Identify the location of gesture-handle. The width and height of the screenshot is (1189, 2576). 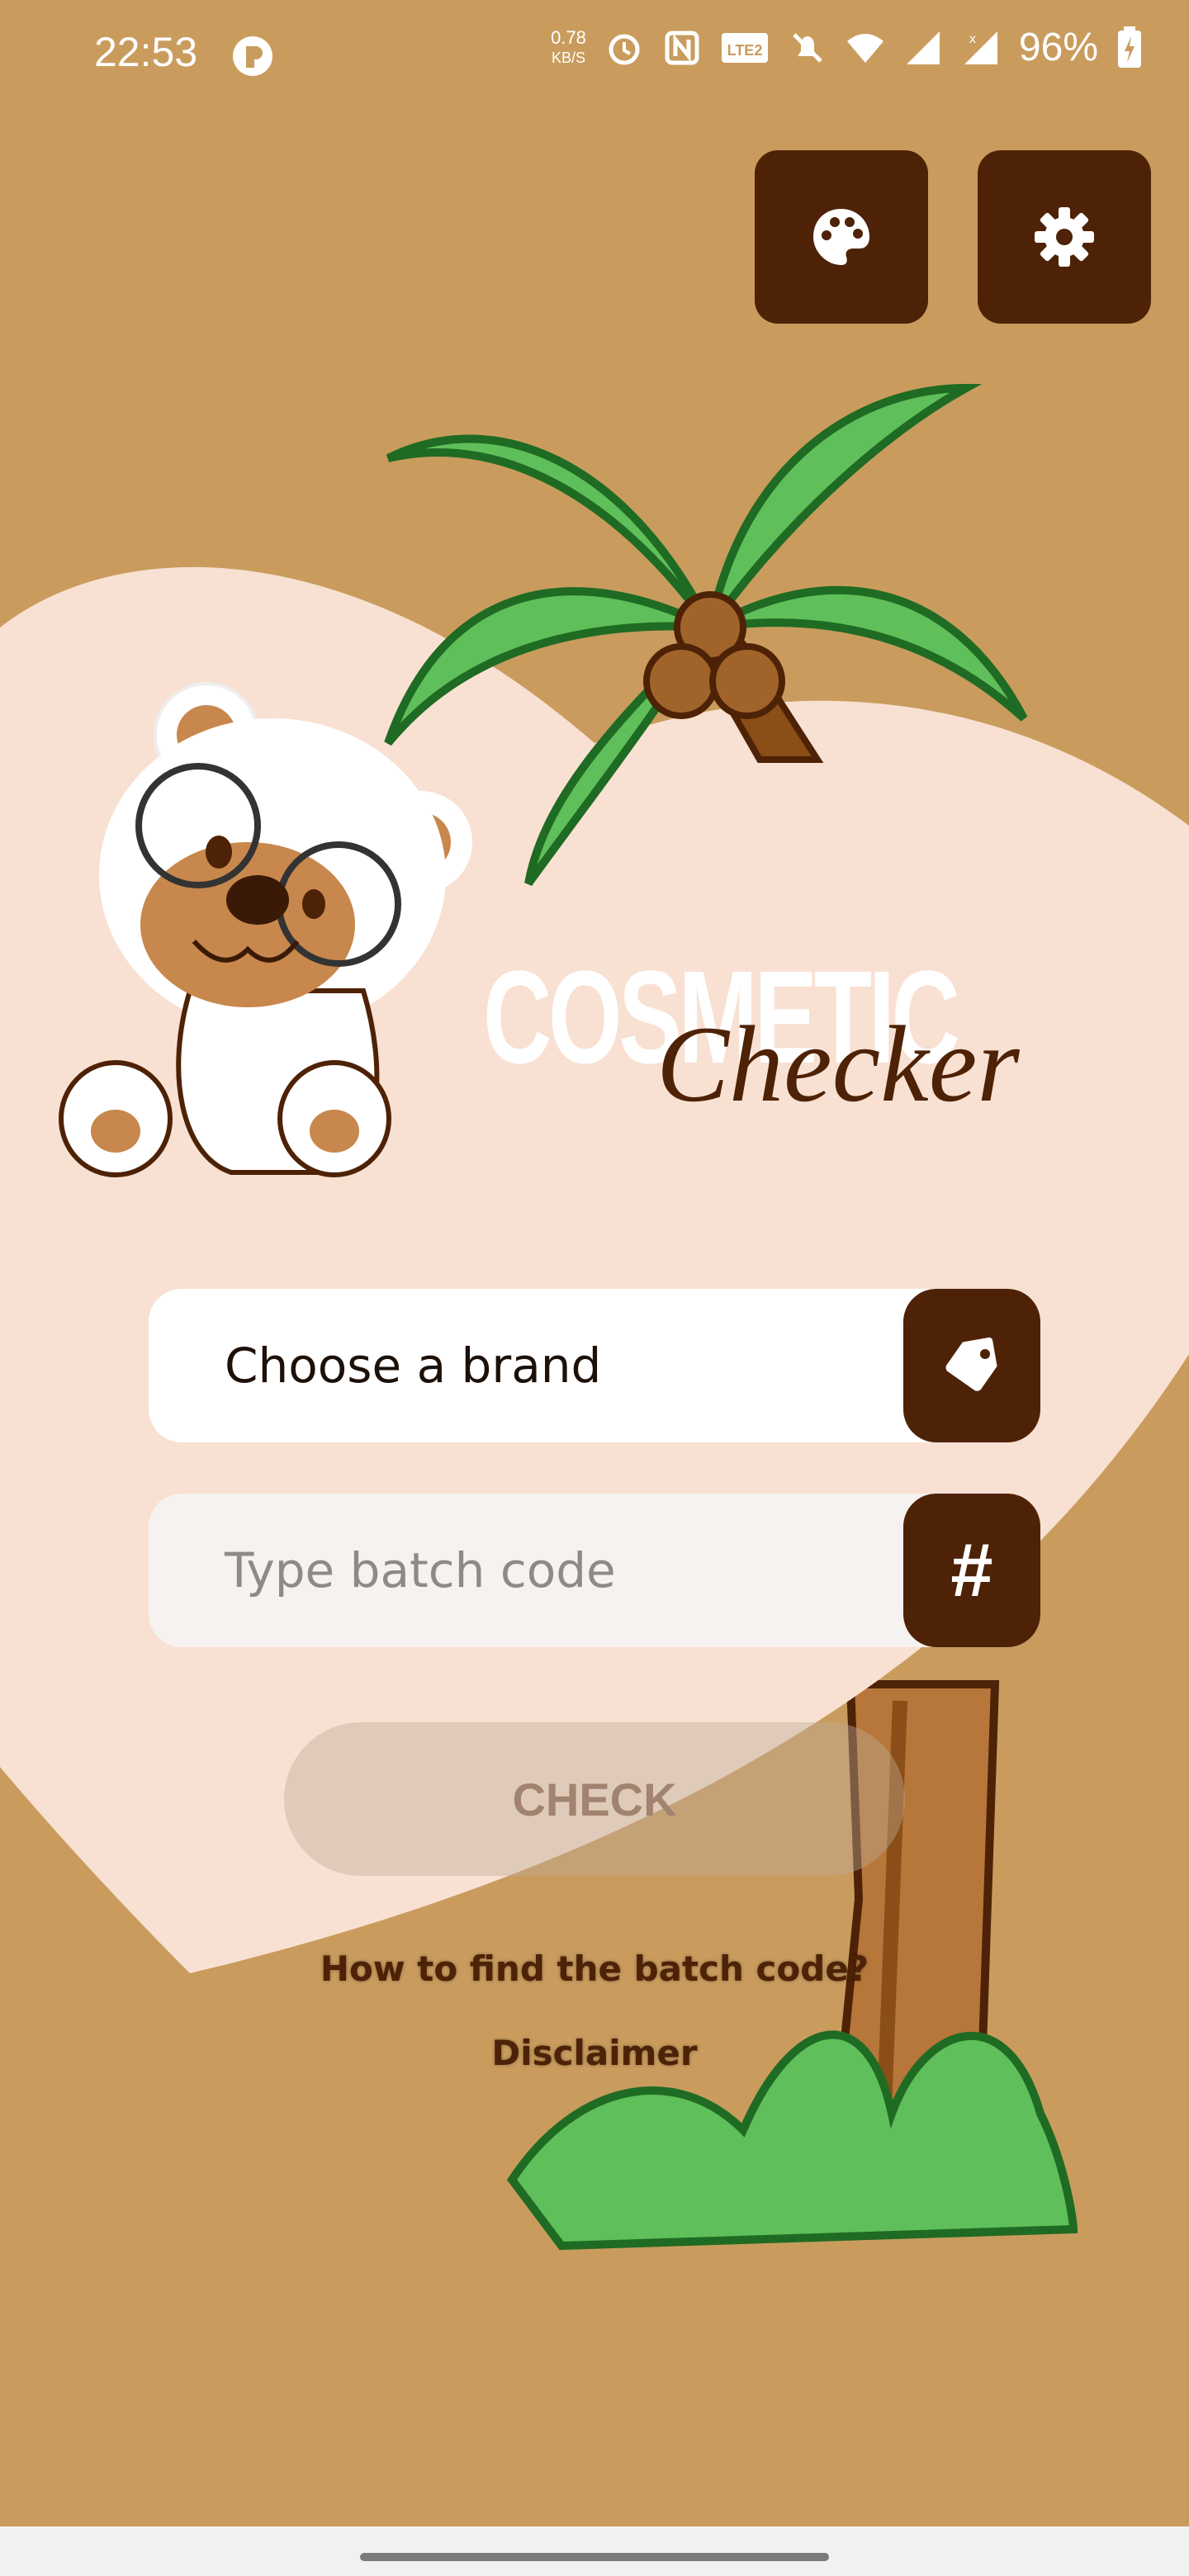
(594, 2557).